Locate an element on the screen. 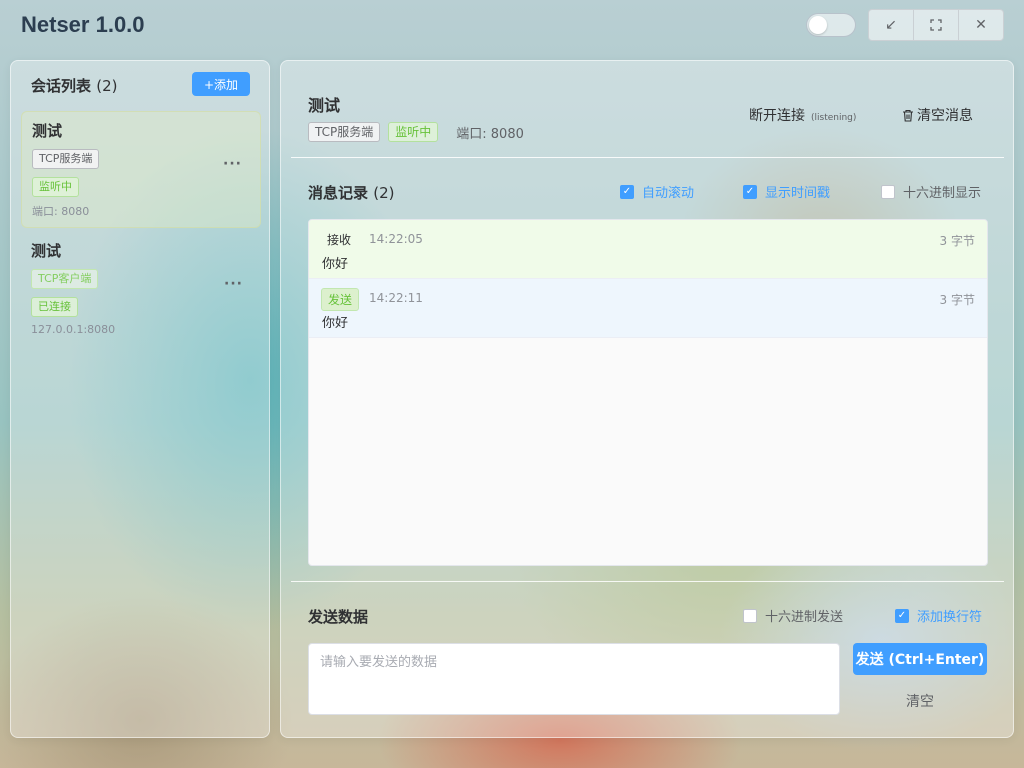  clear-messages-button: 清空消息 is located at coordinates (937, 115).